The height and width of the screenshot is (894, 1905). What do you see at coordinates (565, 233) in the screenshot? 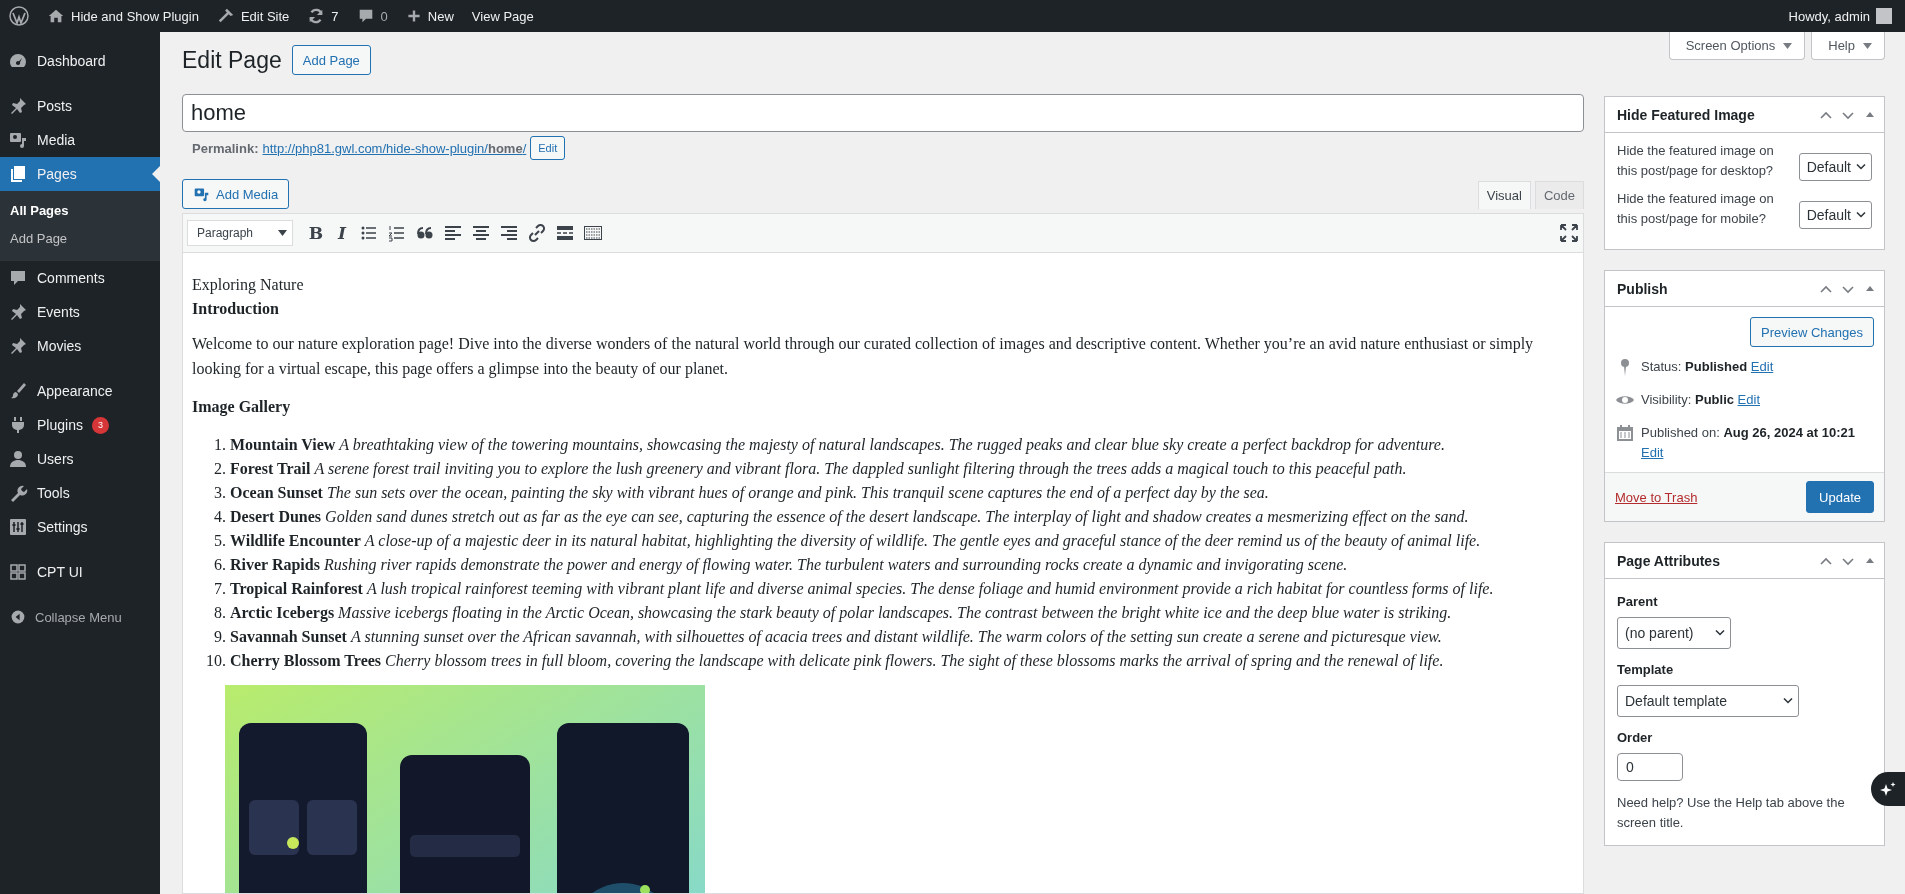
I see `read-more-icon` at bounding box center [565, 233].